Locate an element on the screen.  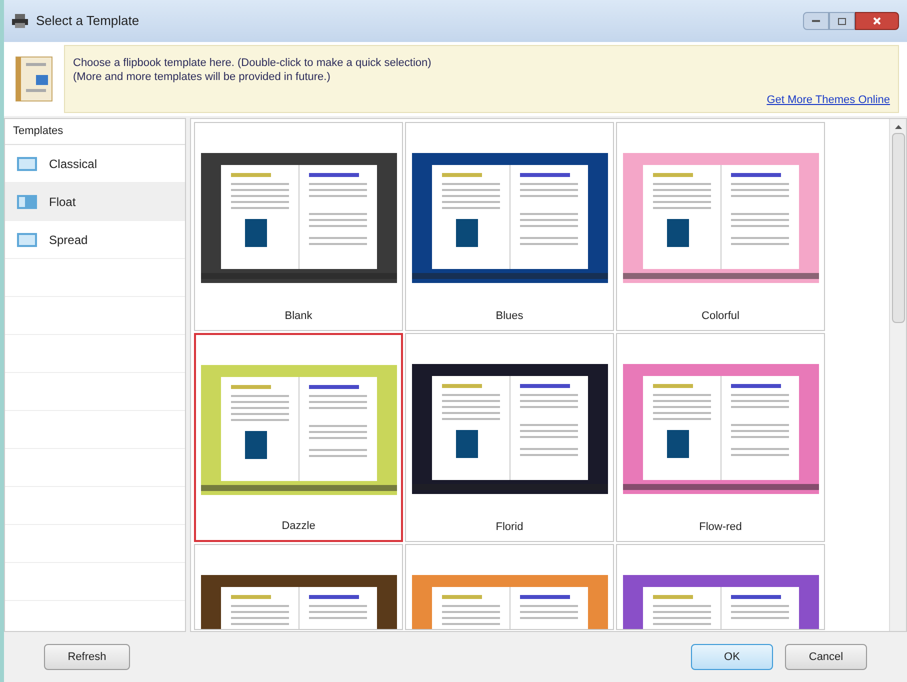
template-card: Dazzle is located at coordinates (298, 437).